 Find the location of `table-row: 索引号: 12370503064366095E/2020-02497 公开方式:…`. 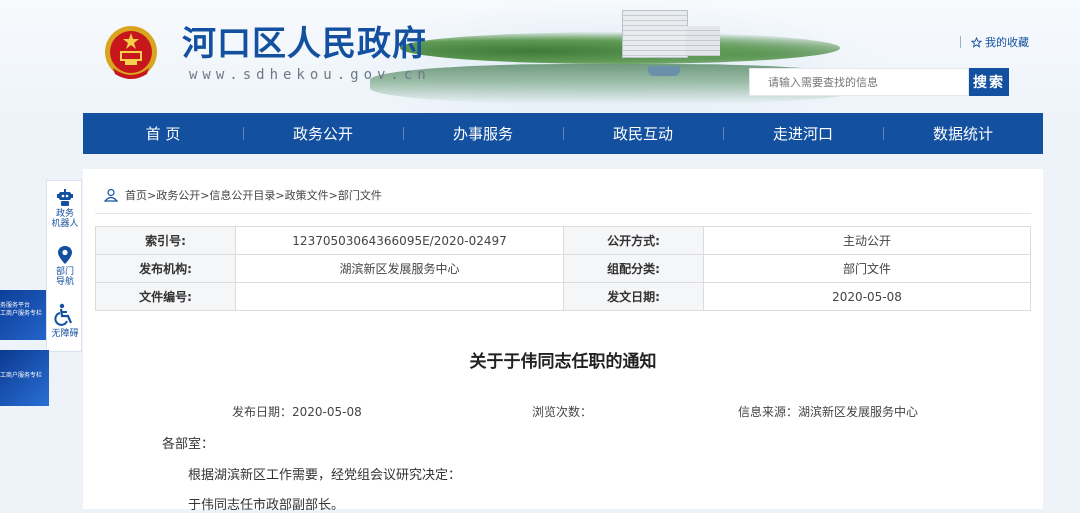

table-row: 索引号: 12370503064366095E/2020-02497 公开方式:… is located at coordinates (562, 240).